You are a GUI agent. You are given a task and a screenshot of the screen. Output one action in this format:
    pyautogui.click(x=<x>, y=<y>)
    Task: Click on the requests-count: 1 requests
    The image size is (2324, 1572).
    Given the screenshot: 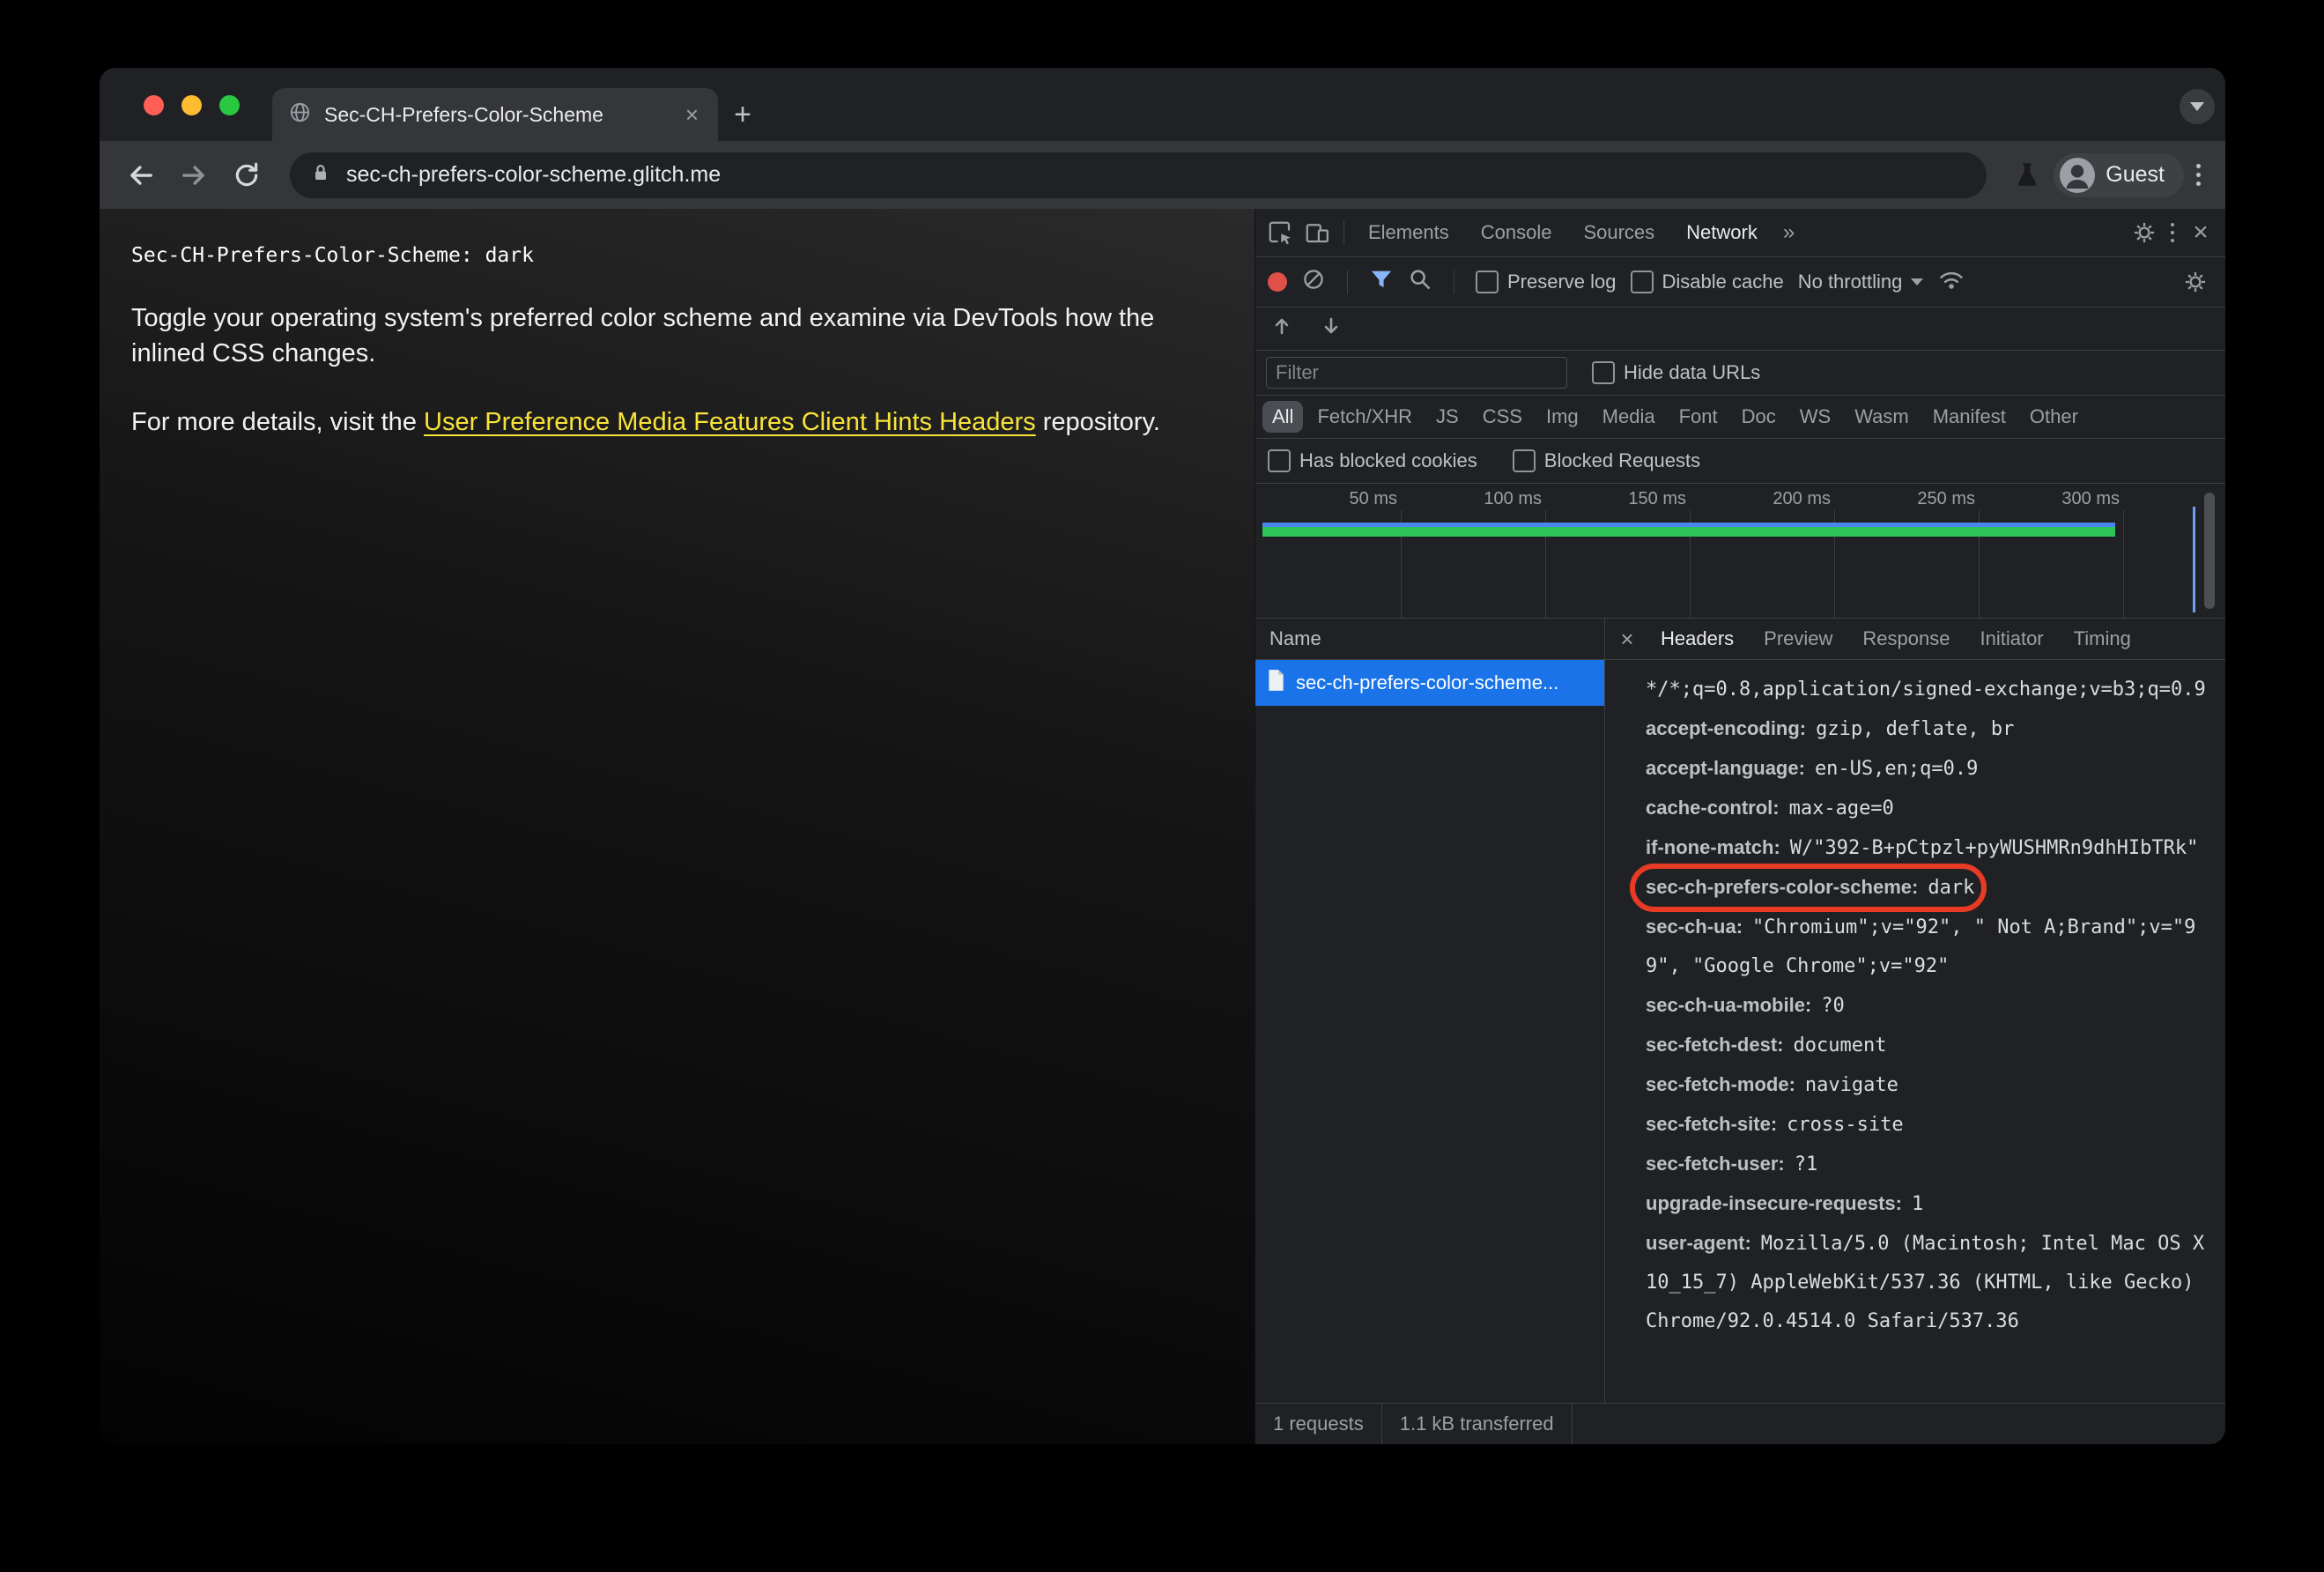 What is the action you would take?
    pyautogui.click(x=1318, y=1424)
    